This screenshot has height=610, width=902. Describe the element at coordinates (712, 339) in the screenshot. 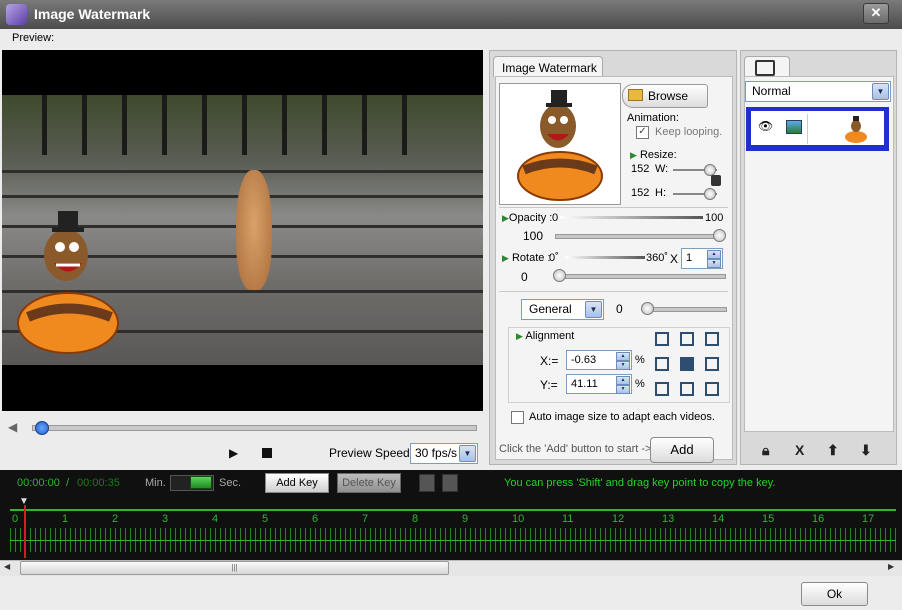

I see `align-top-right-icon` at that location.